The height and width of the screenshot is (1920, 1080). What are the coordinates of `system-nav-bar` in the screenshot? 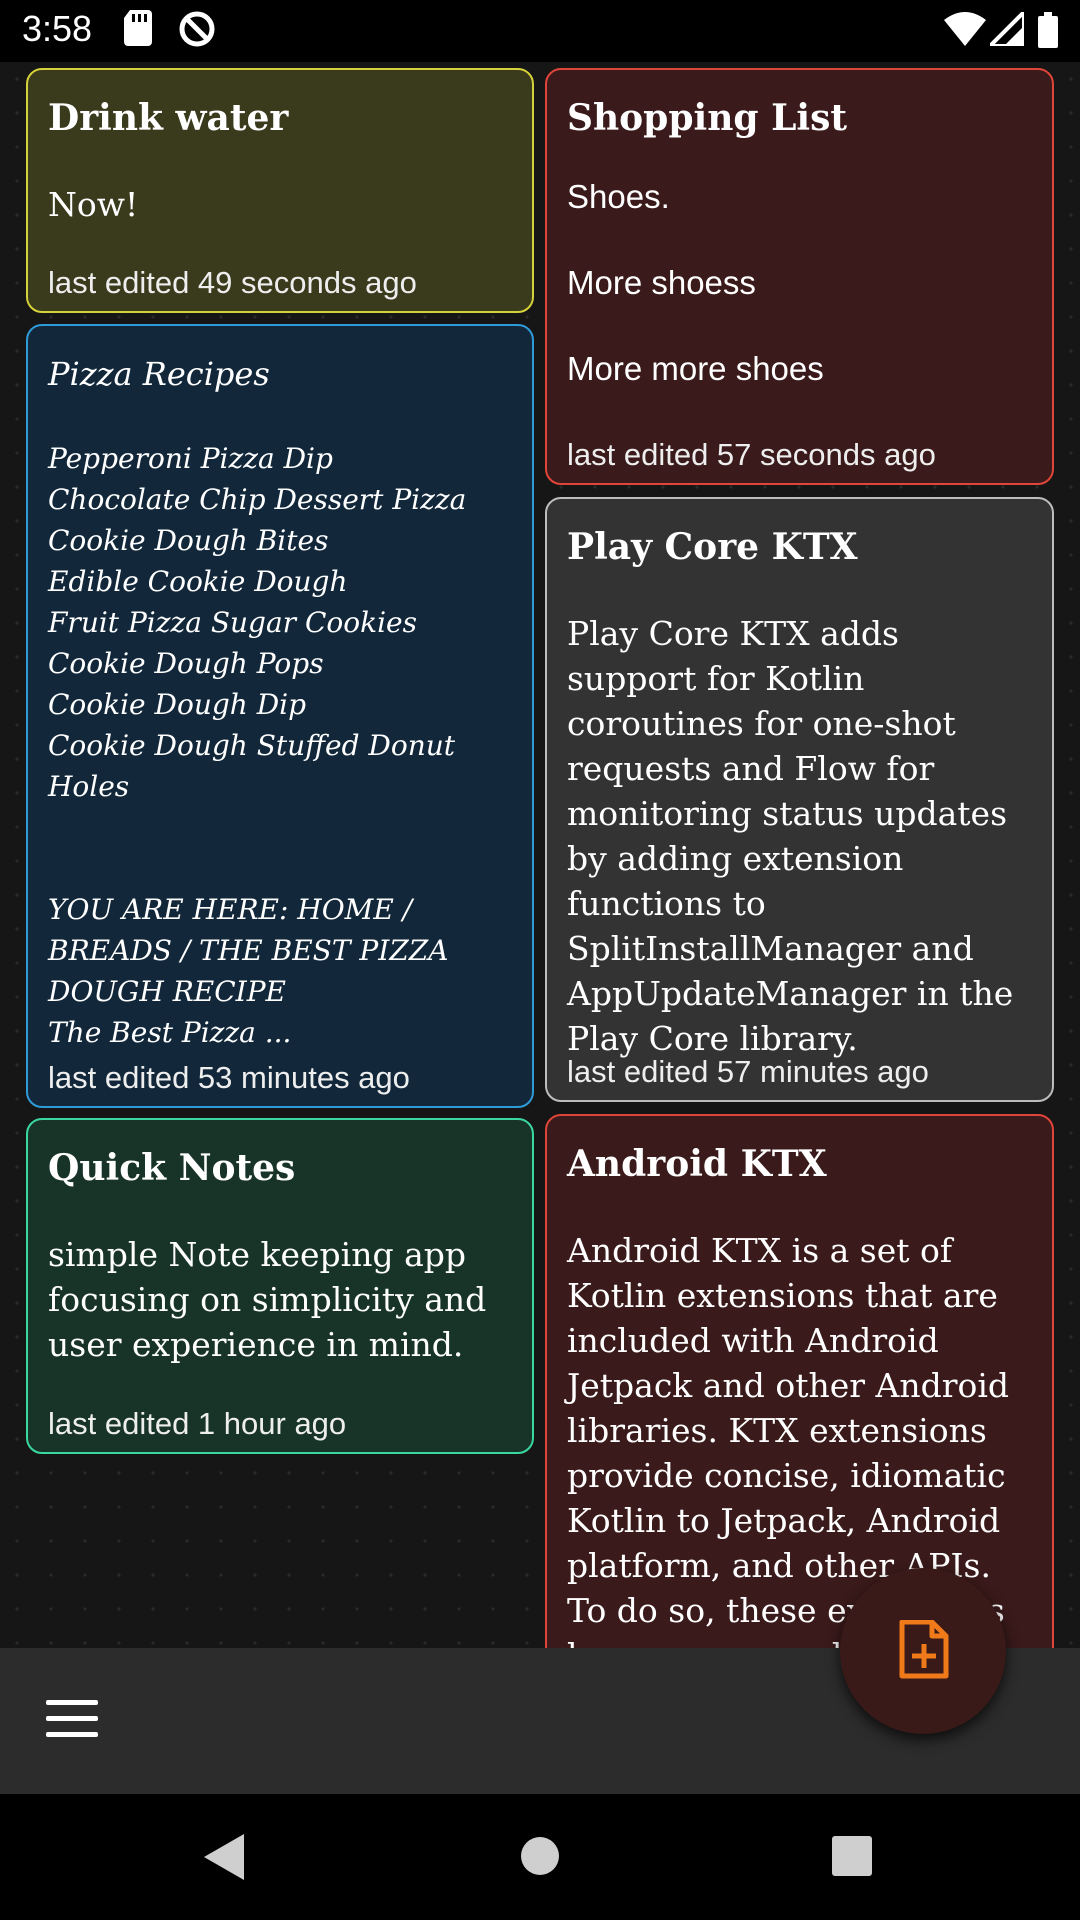 It's located at (540, 1857).